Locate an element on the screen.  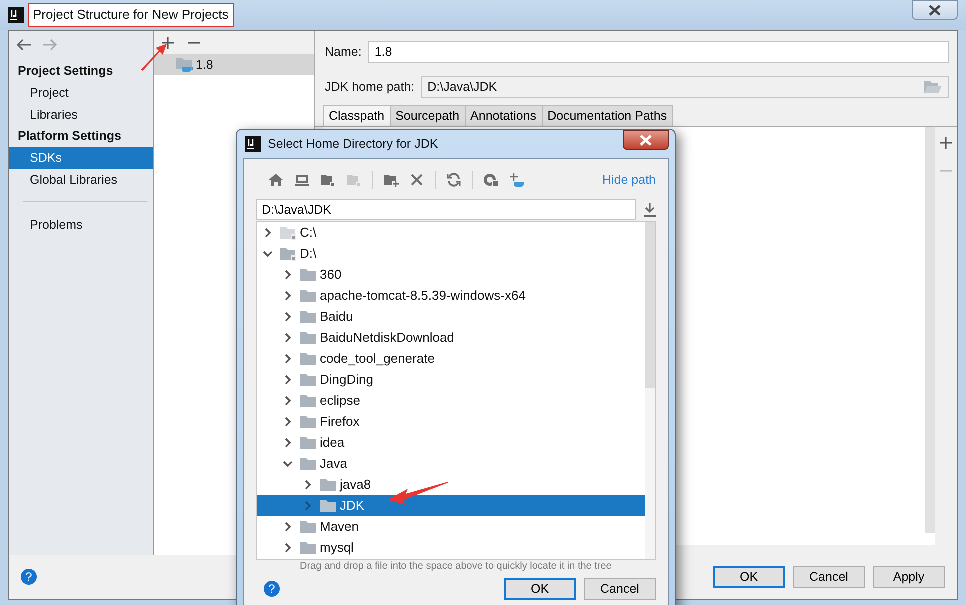
hint-text: Drag and drop a file into the space above to quickly locate it in the tree is located at coordinates (456, 566).